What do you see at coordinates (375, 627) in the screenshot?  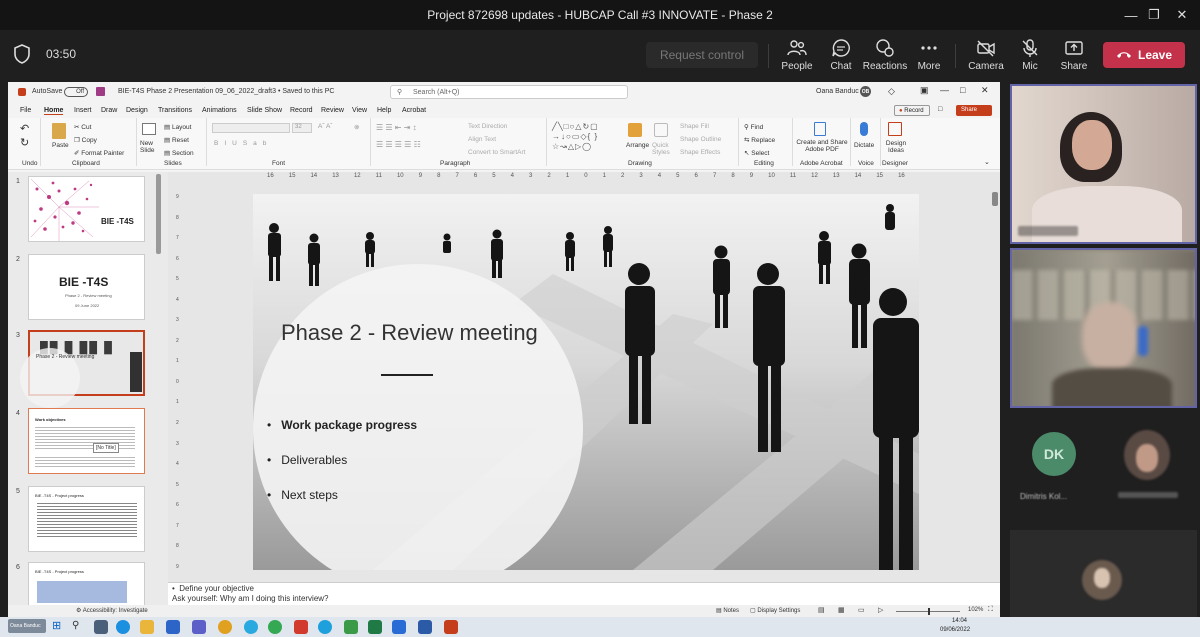 I see `excel-icon` at bounding box center [375, 627].